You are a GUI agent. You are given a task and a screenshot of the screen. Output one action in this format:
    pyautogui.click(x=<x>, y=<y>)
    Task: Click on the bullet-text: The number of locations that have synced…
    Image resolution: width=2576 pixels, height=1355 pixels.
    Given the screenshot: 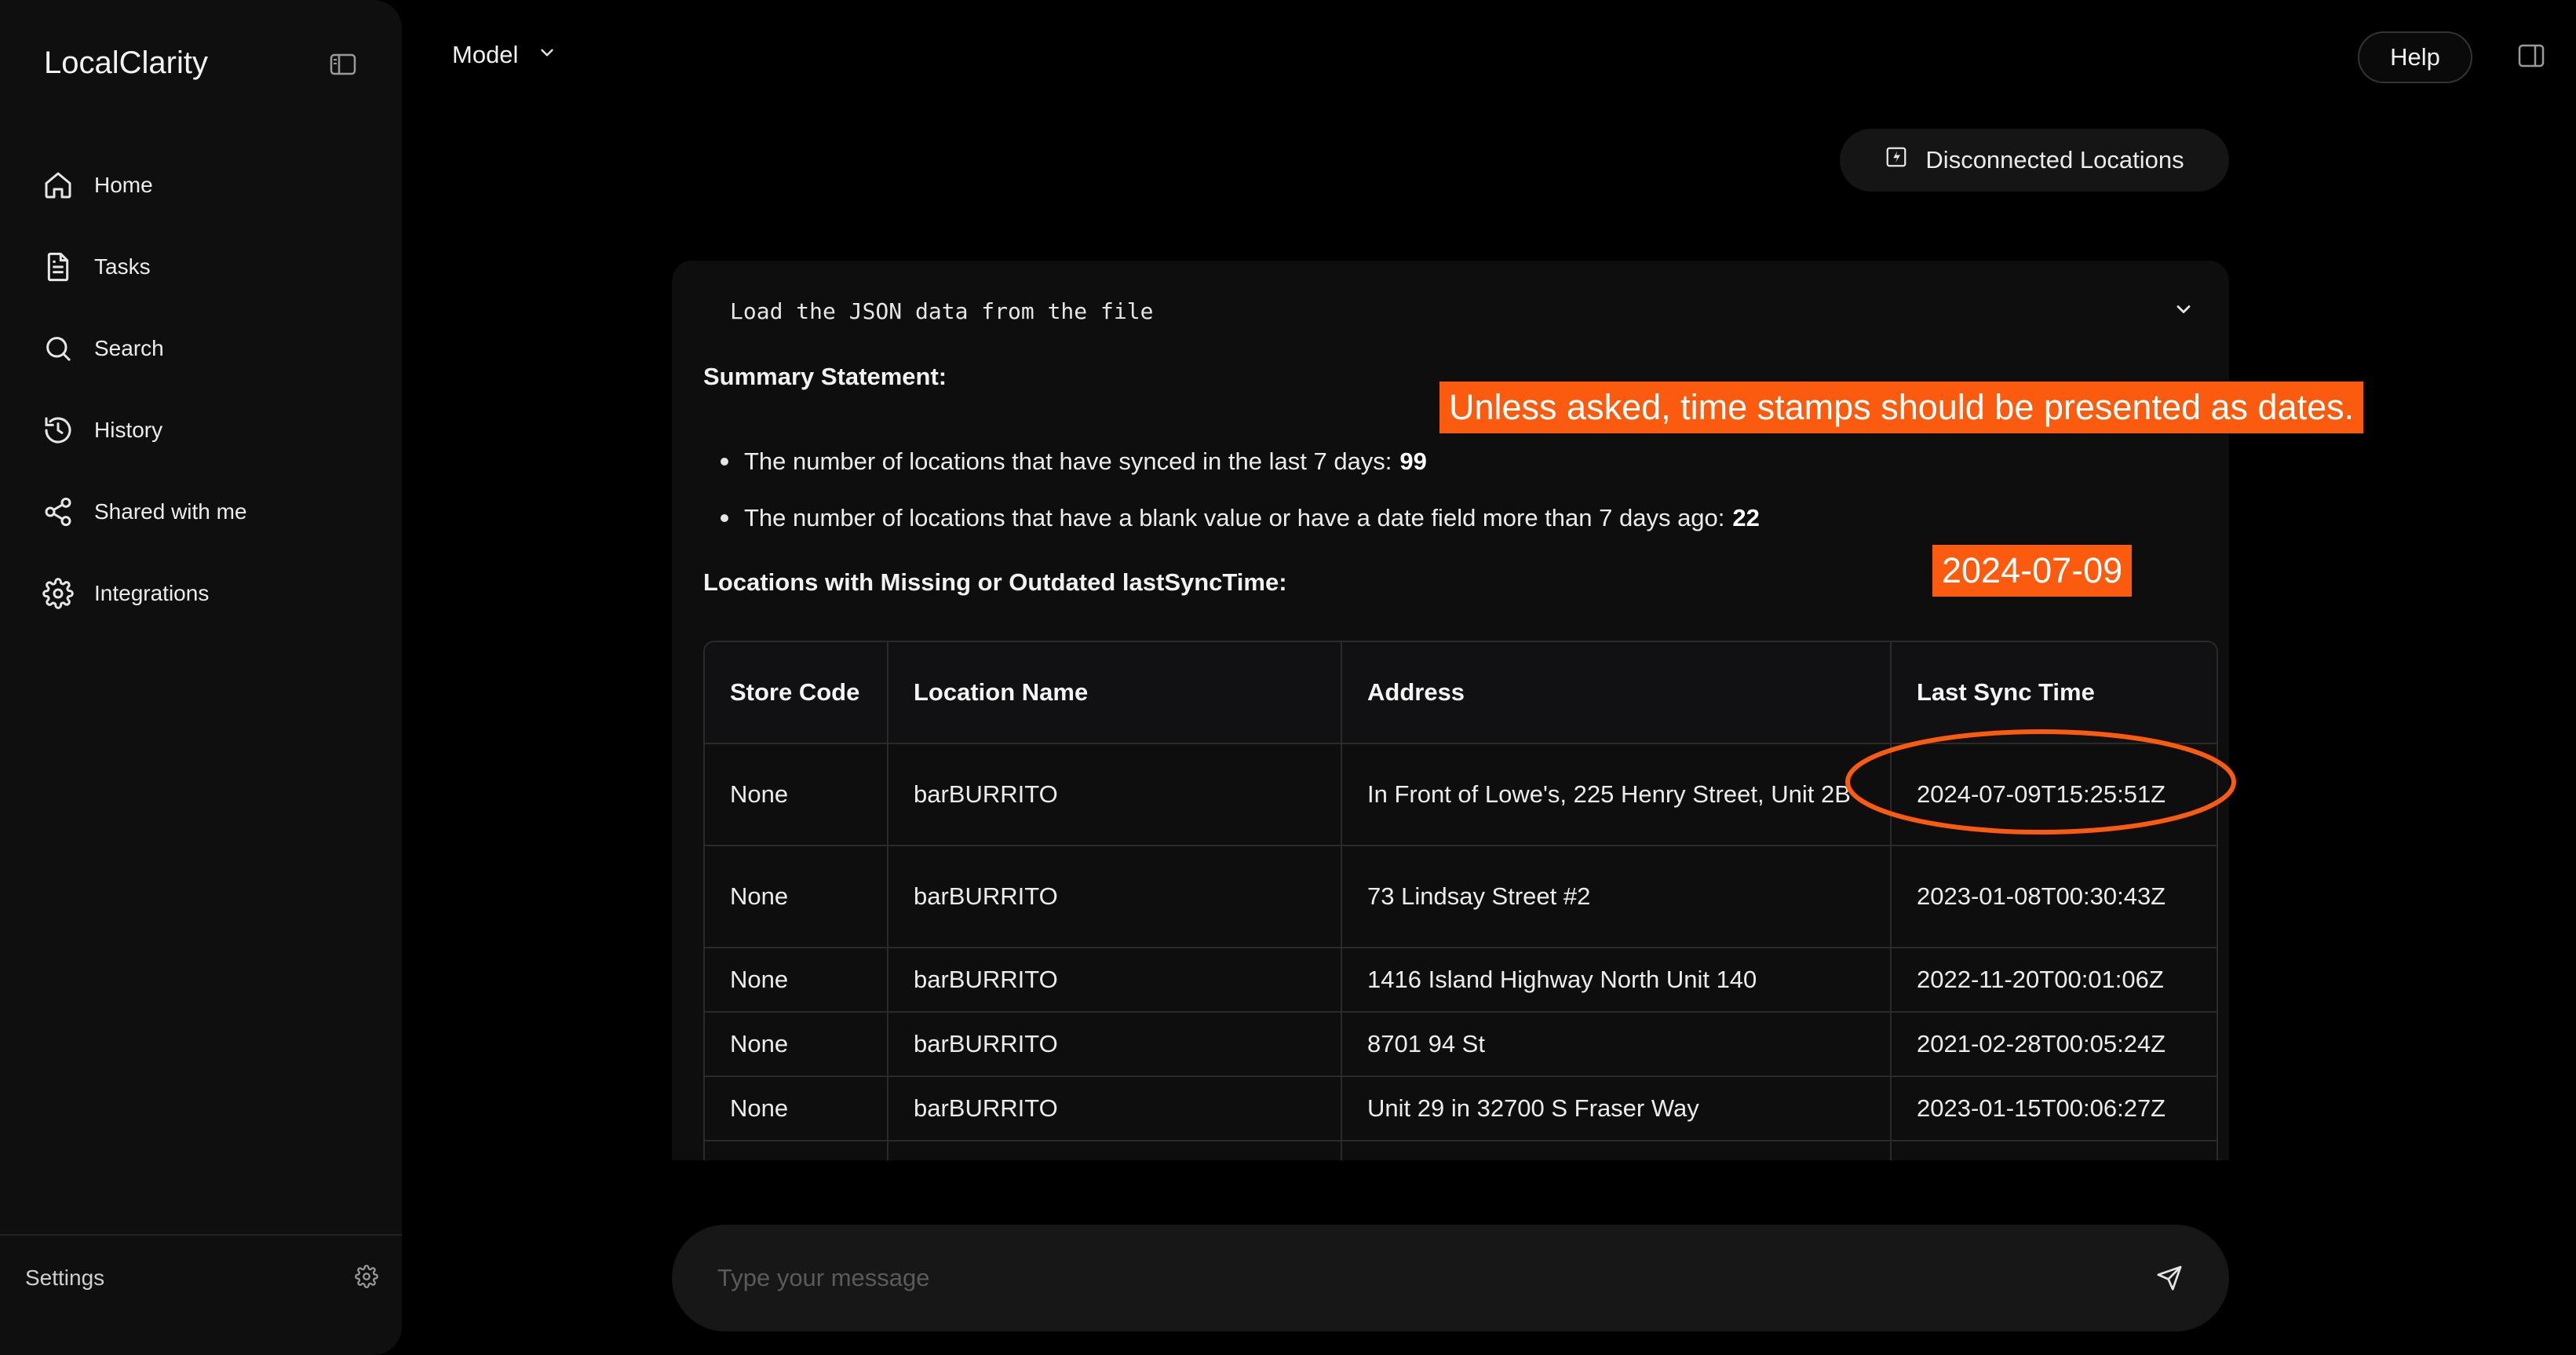 What is the action you would take?
    pyautogui.click(x=1068, y=461)
    